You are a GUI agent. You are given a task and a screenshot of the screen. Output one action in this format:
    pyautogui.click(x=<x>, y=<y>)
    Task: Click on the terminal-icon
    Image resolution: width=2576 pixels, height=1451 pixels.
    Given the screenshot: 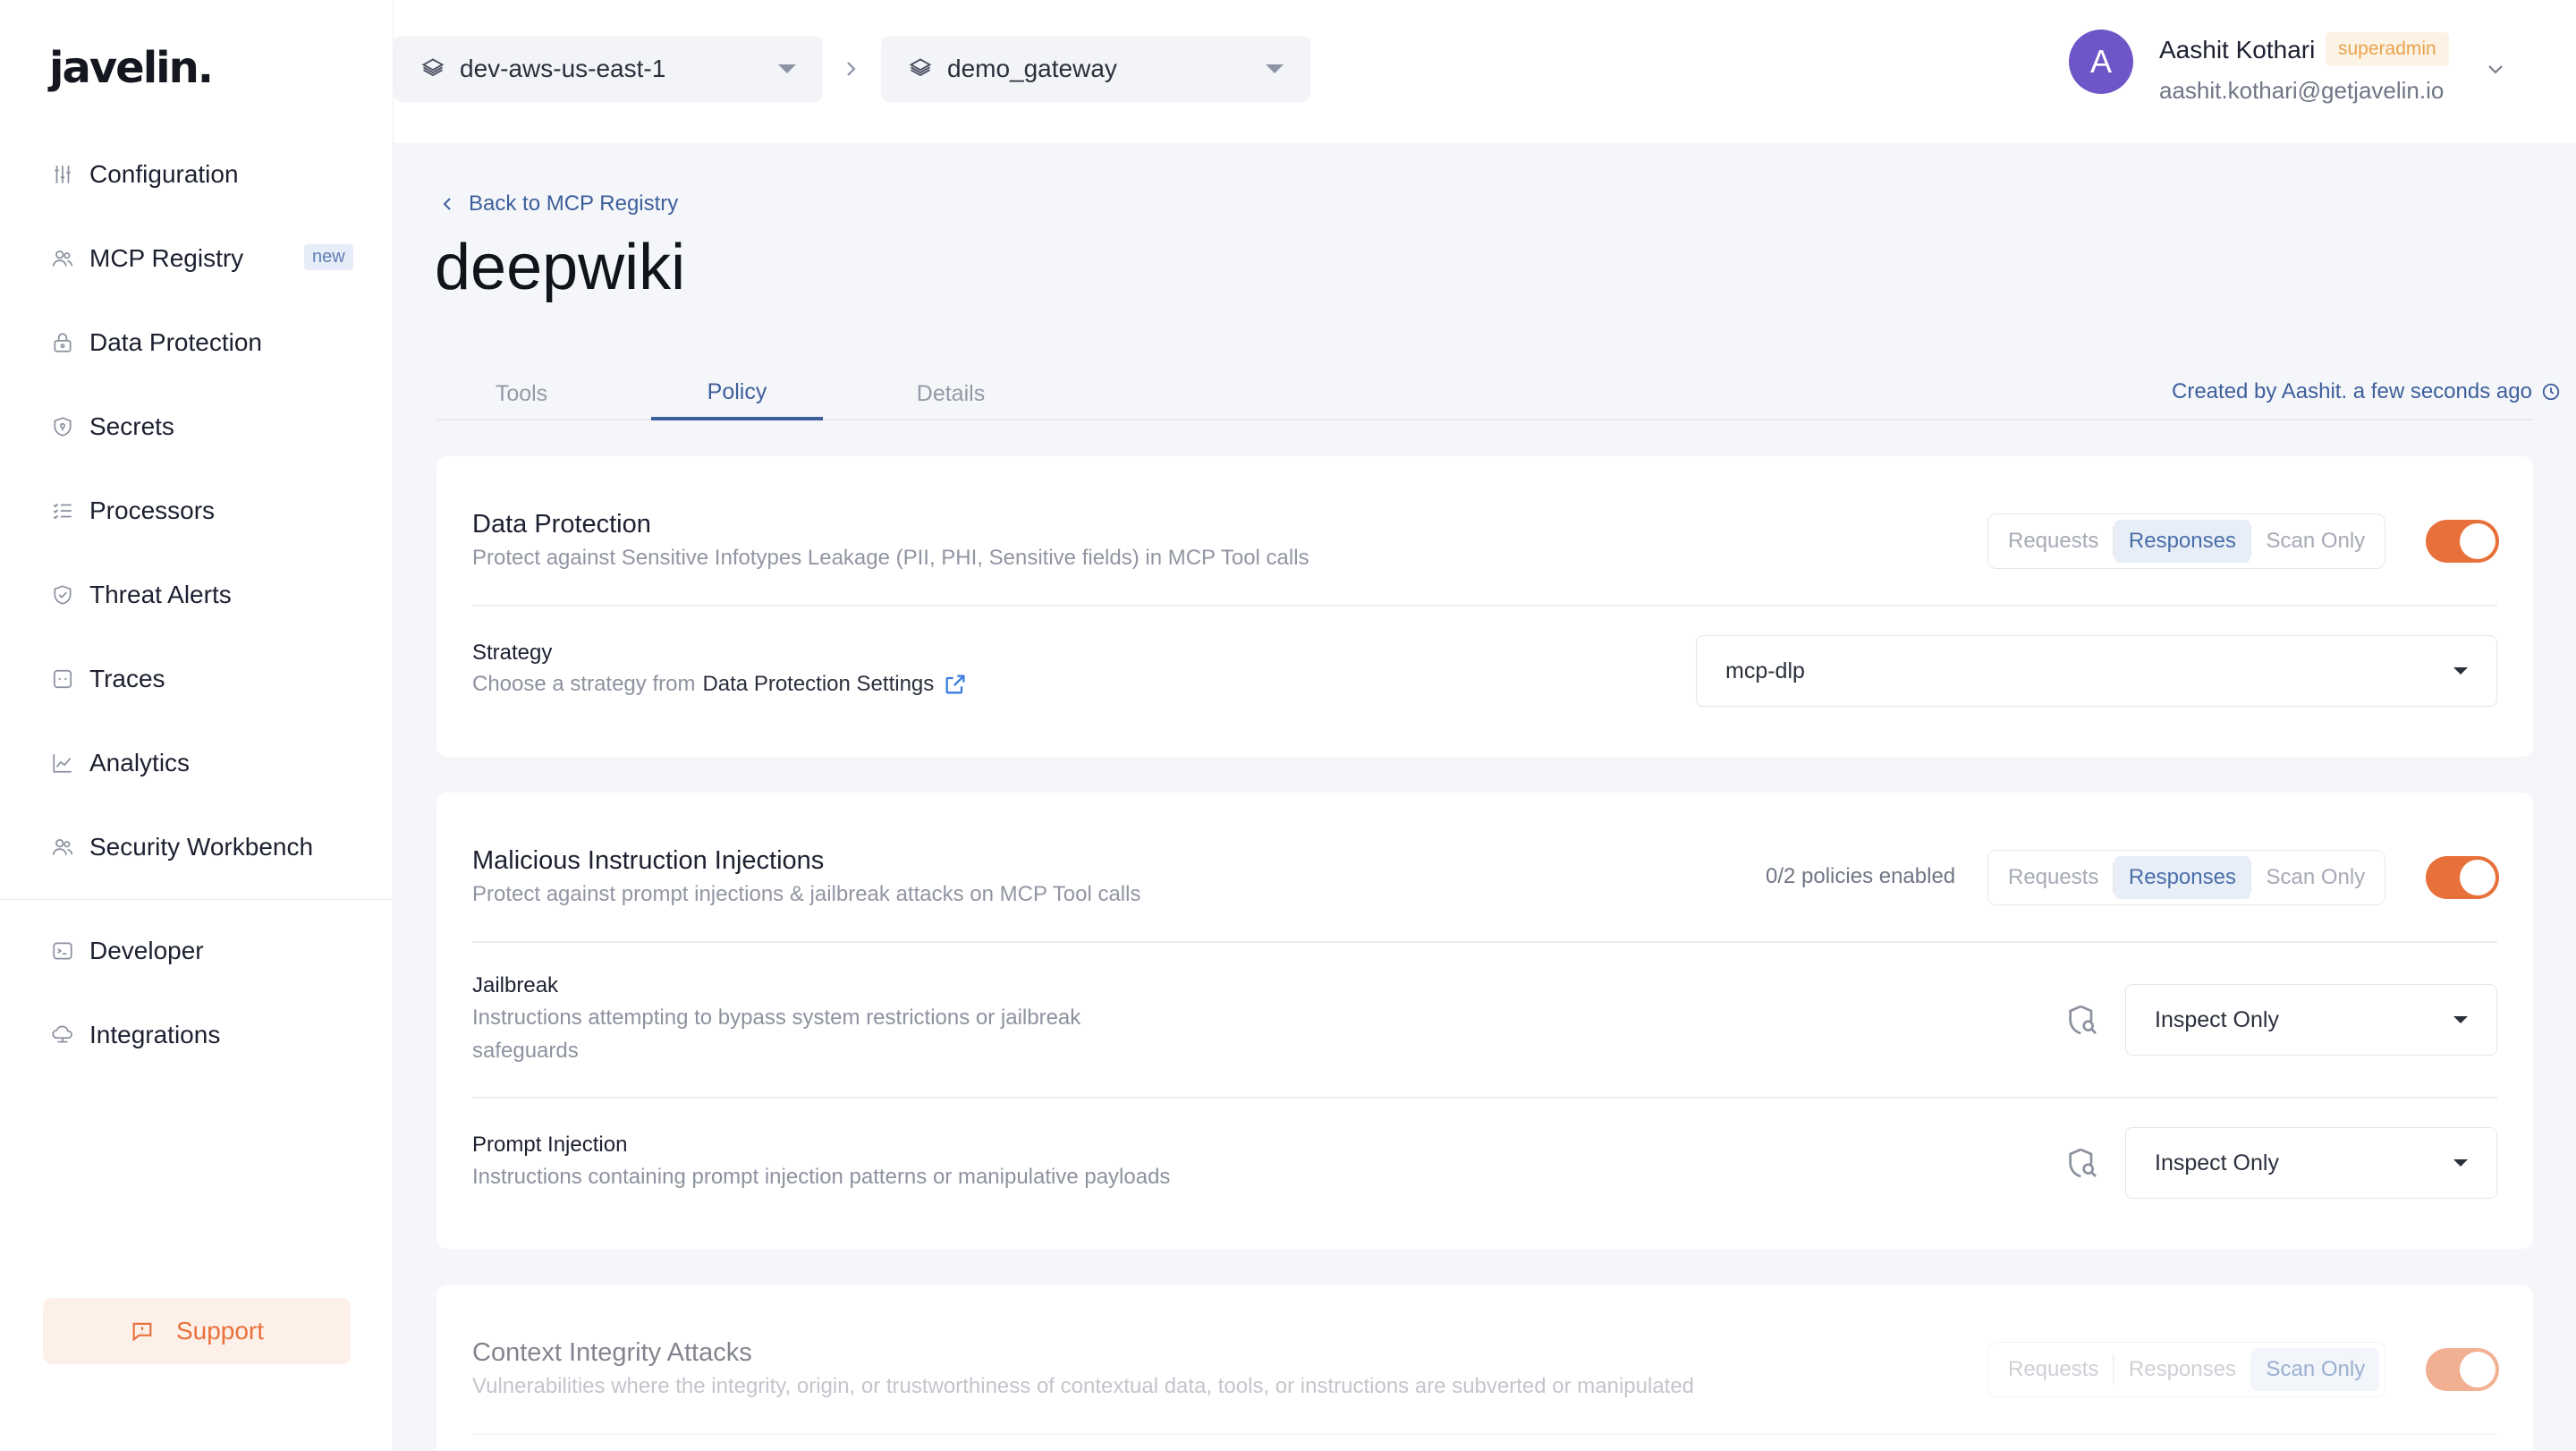 What is the action you would take?
    pyautogui.click(x=62, y=950)
    